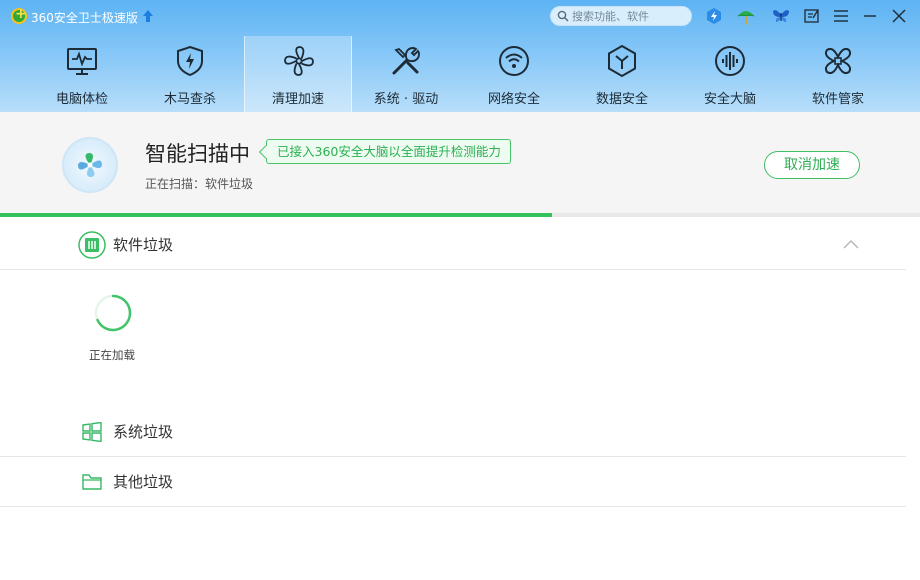  Describe the element at coordinates (812, 165) in the screenshot. I see `cancel-speedup-button: 取消加速` at that location.